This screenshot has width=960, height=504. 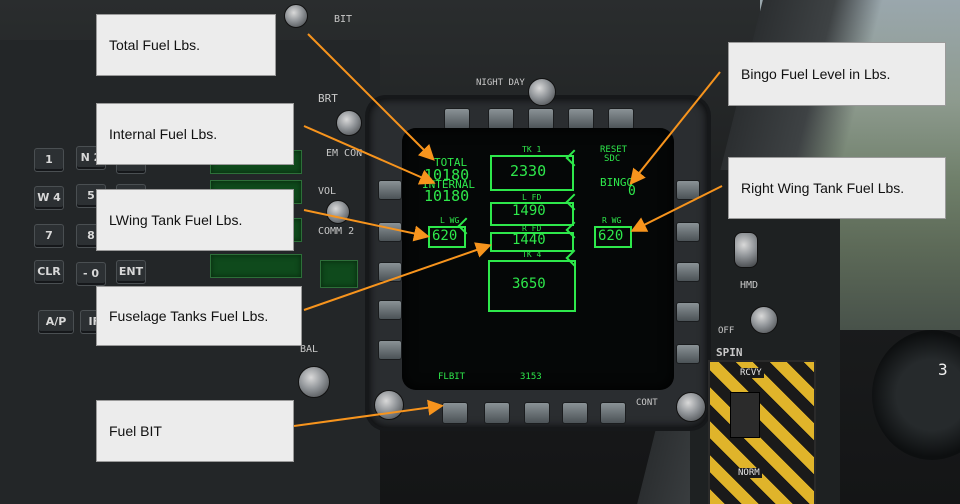 What do you see at coordinates (49, 272) in the screenshot?
I see `ufc-key-clr: CLR` at bounding box center [49, 272].